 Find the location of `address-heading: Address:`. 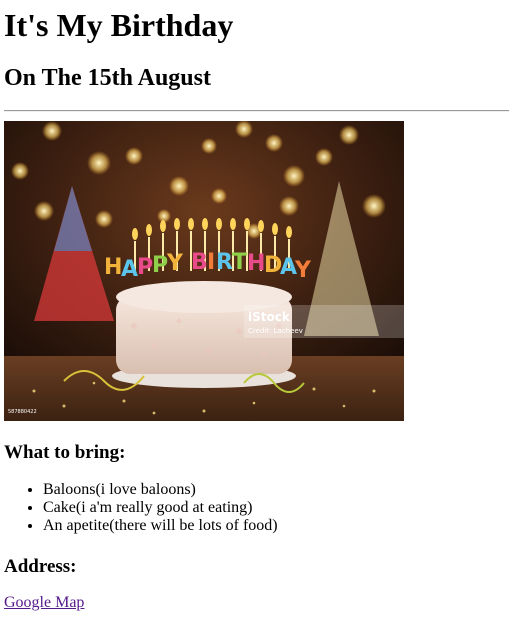

address-heading: Address: is located at coordinates (40, 566).